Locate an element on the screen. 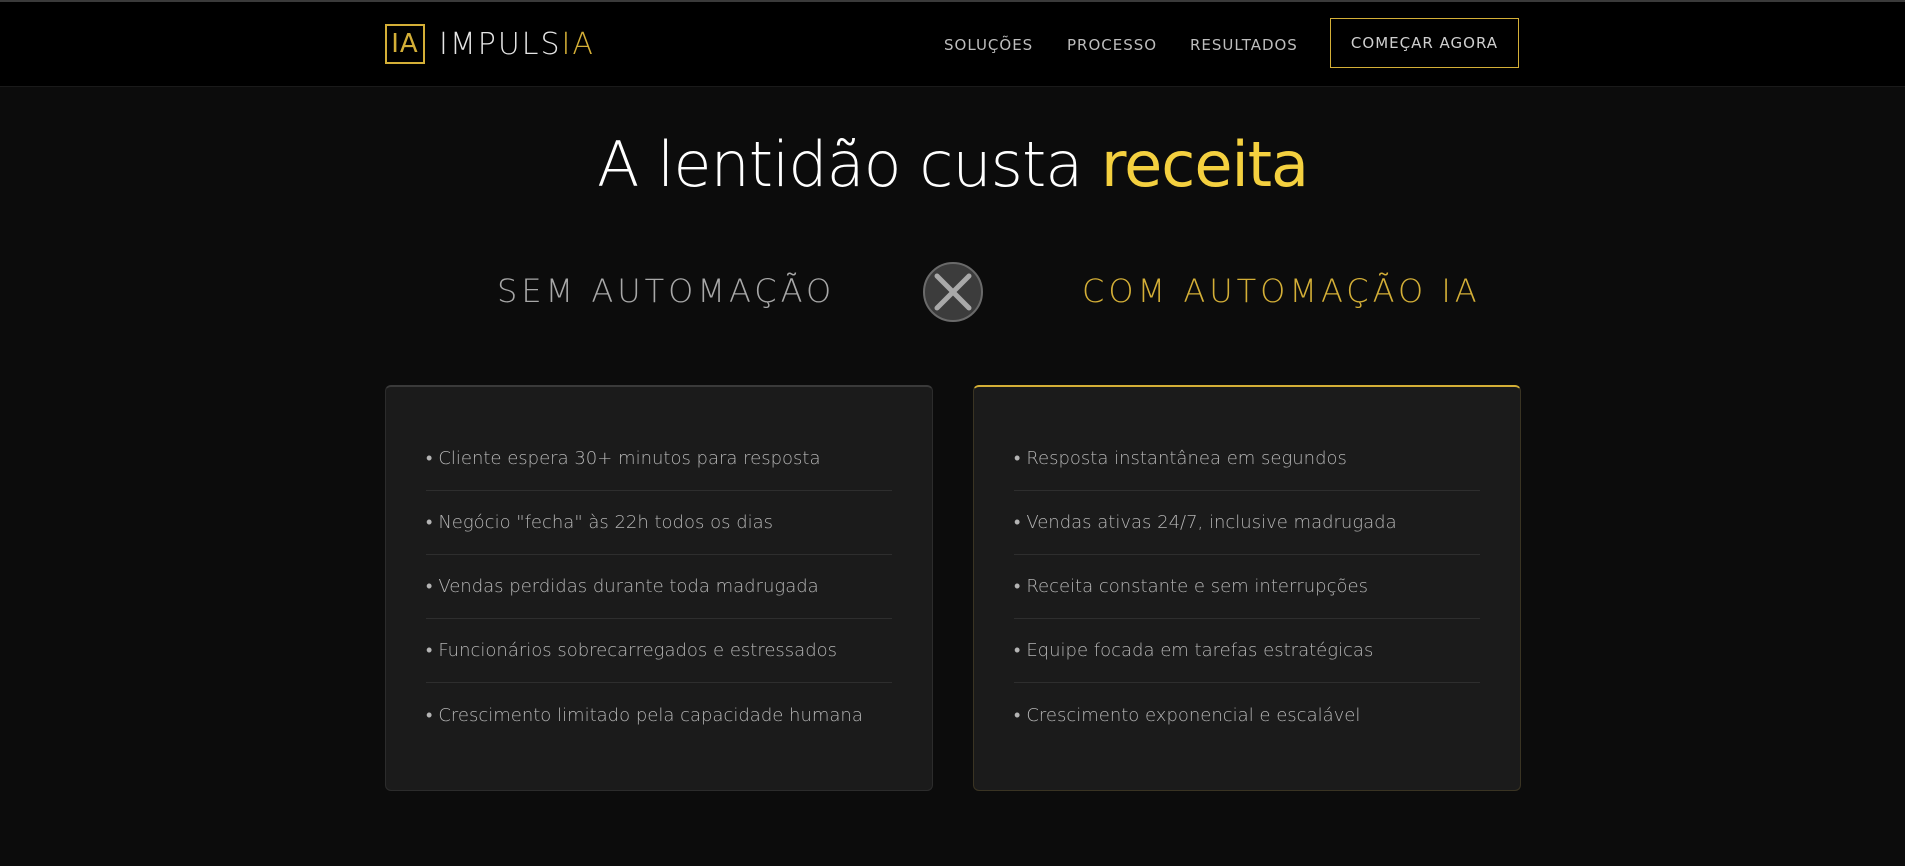 The image size is (1905, 866). nav-link-solucoes: SOLUÇÕES is located at coordinates (988, 45).